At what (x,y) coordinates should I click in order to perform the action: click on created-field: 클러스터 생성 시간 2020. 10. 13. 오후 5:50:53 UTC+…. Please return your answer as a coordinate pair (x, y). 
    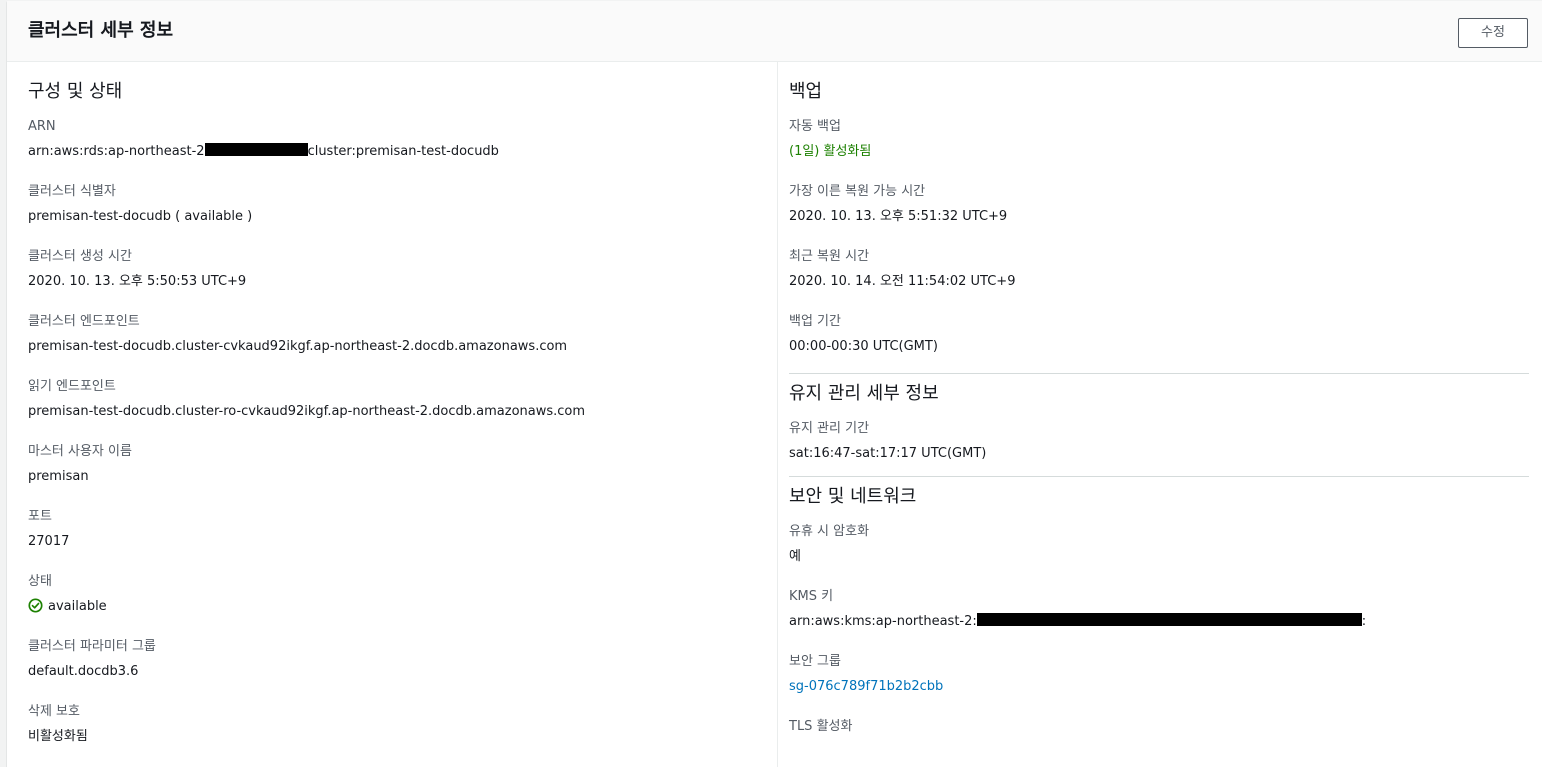
    Looking at the image, I should click on (395, 279).